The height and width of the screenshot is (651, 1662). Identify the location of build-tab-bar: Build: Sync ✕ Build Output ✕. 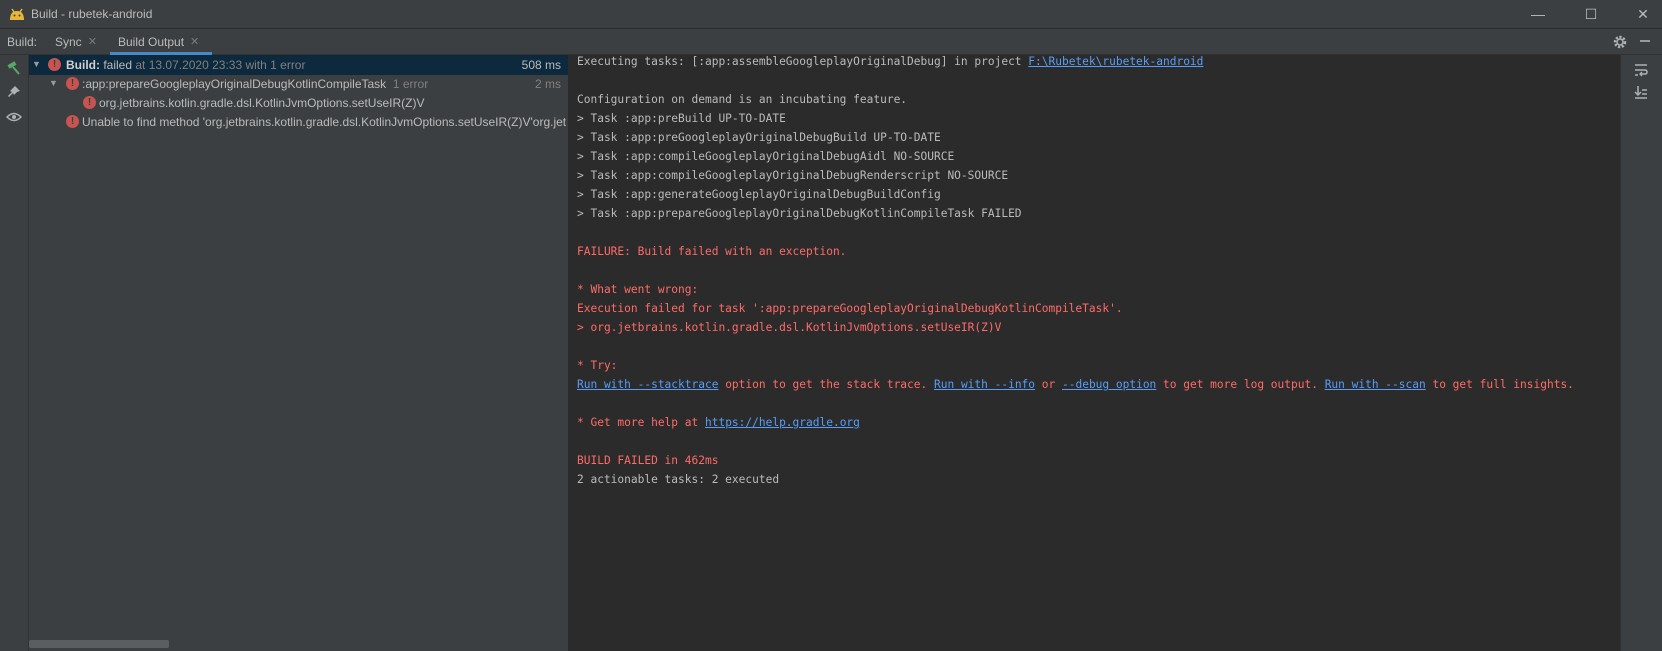
(831, 42).